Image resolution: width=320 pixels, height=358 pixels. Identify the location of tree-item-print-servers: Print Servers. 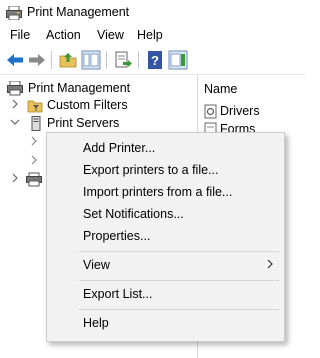
(98, 123).